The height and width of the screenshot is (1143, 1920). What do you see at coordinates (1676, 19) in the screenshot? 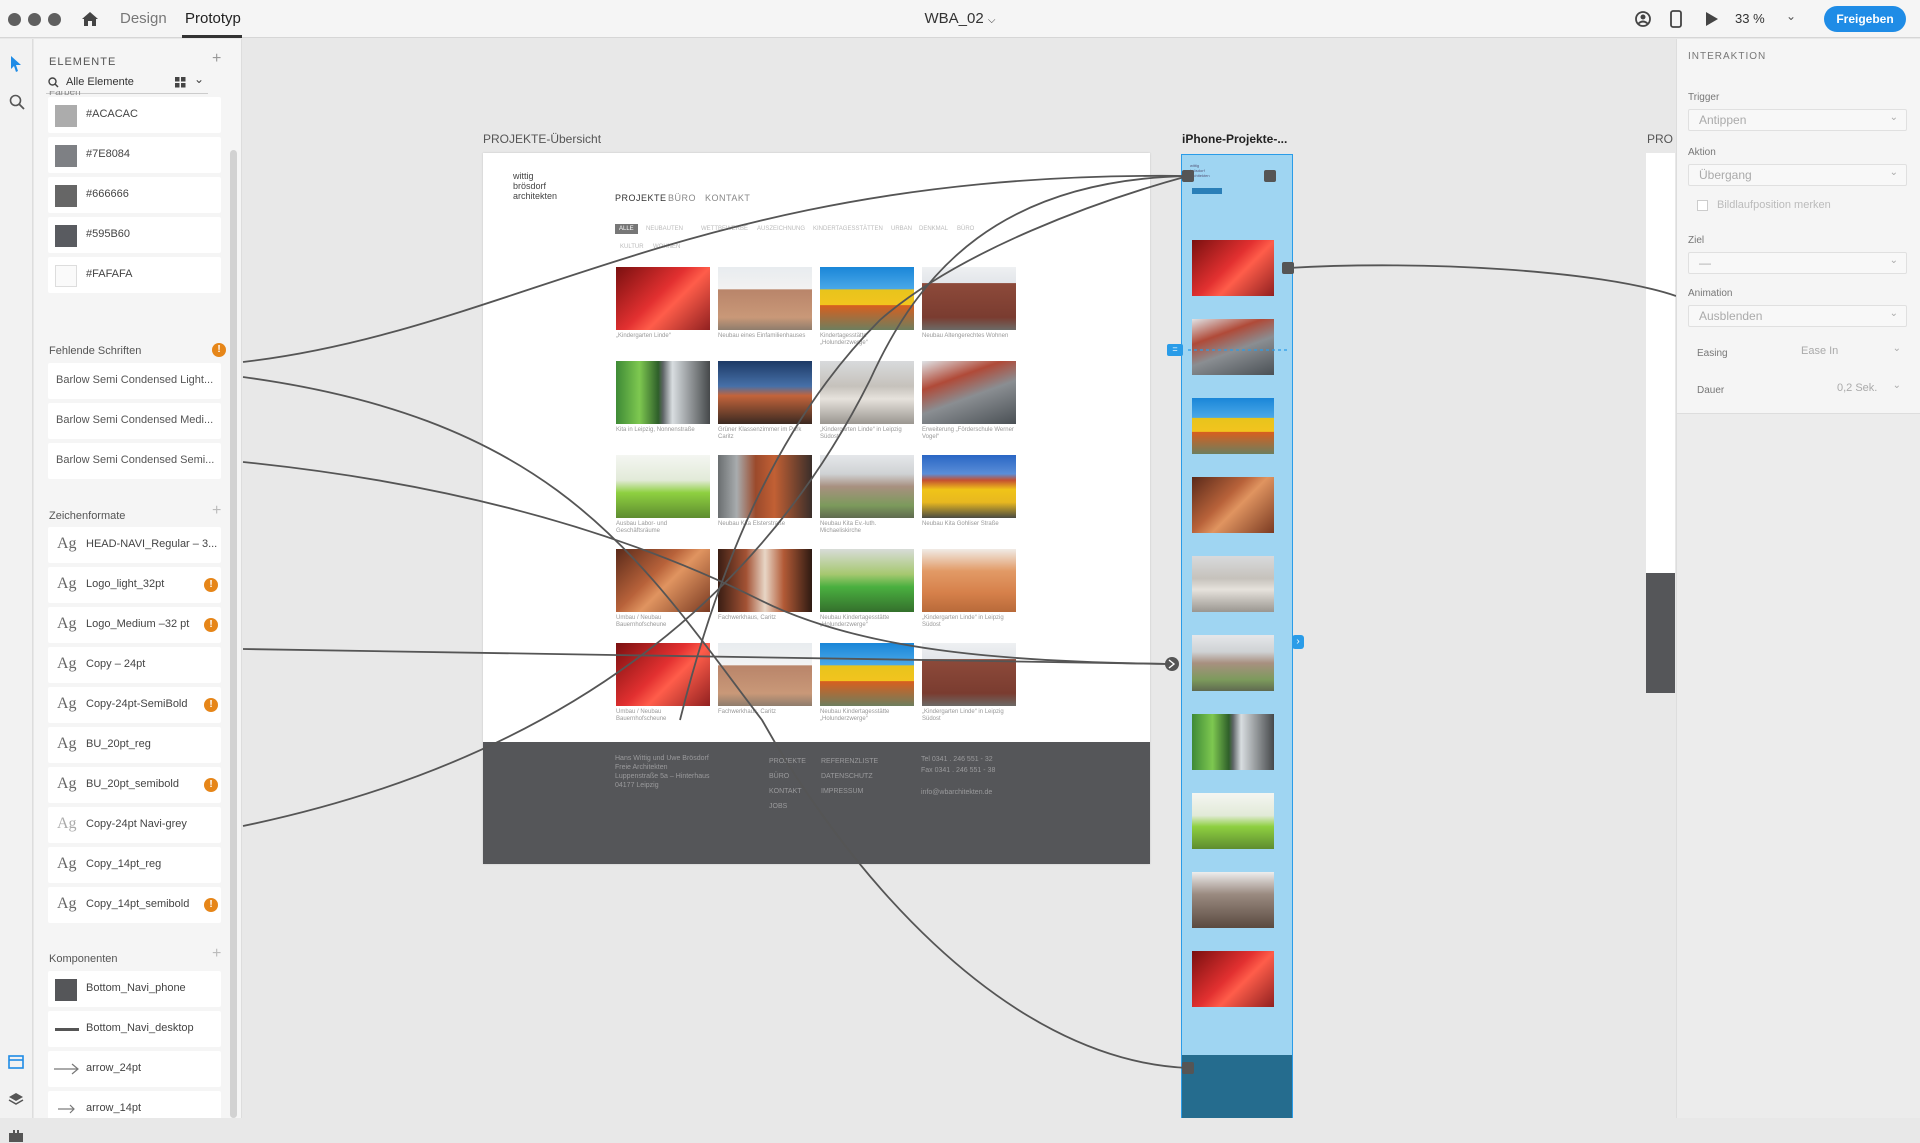
I see `device-preview-icon` at bounding box center [1676, 19].